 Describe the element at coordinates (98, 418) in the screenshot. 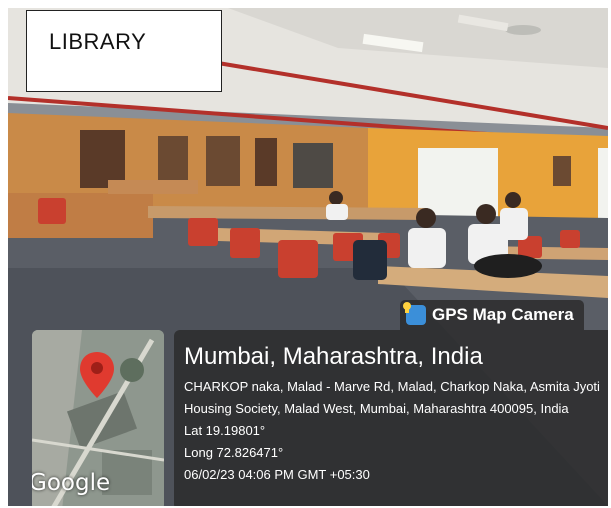

I see `map-thumbnail: Google` at that location.